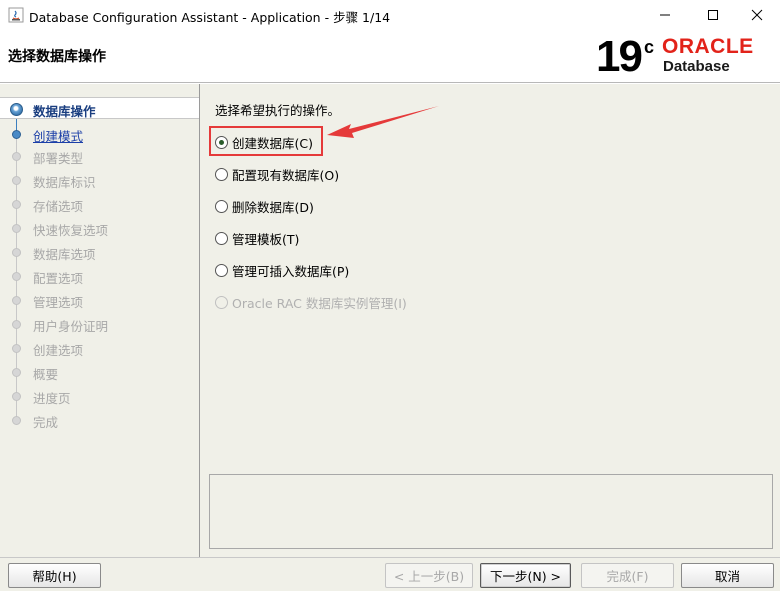 The height and width of the screenshot is (591, 780). What do you see at coordinates (273, 206) in the screenshot?
I see `option-label: 删除数据库(D)` at bounding box center [273, 206].